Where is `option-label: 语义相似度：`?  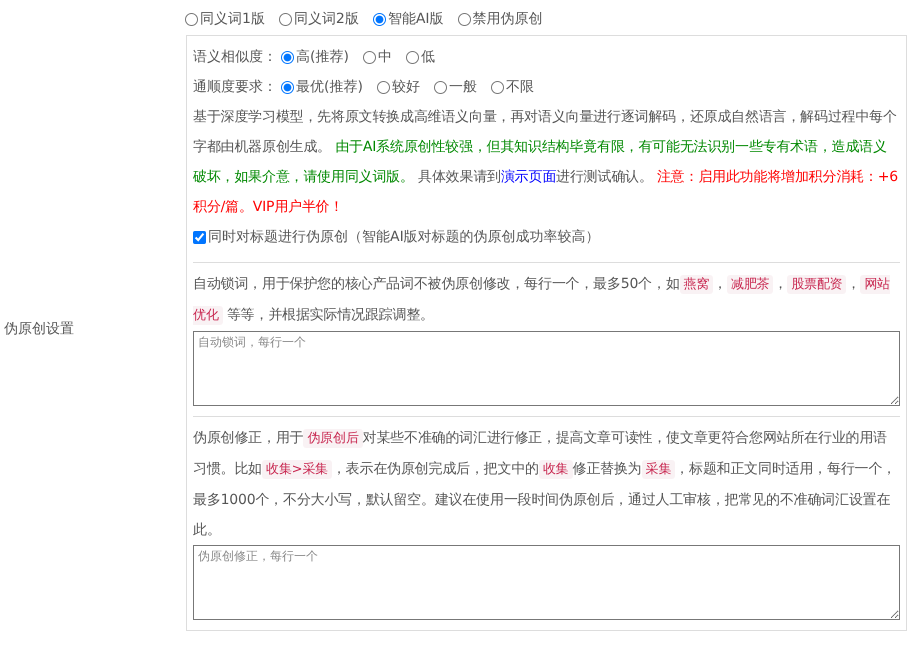 option-label: 语义相似度： is located at coordinates (235, 57).